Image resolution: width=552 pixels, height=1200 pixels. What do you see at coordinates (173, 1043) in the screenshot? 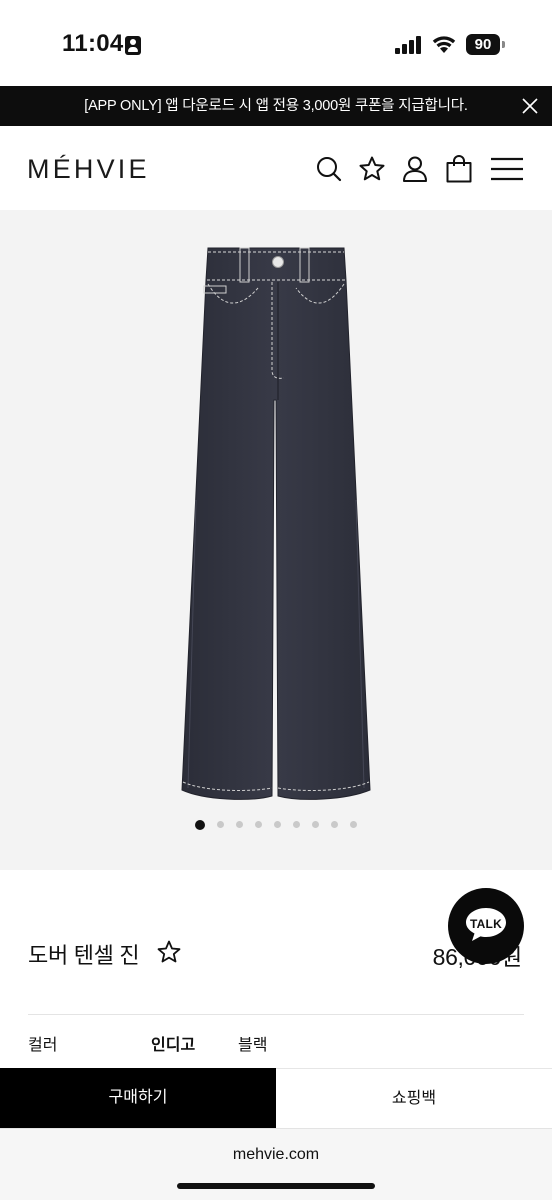
I see `color-option-indigo: 인디고` at bounding box center [173, 1043].